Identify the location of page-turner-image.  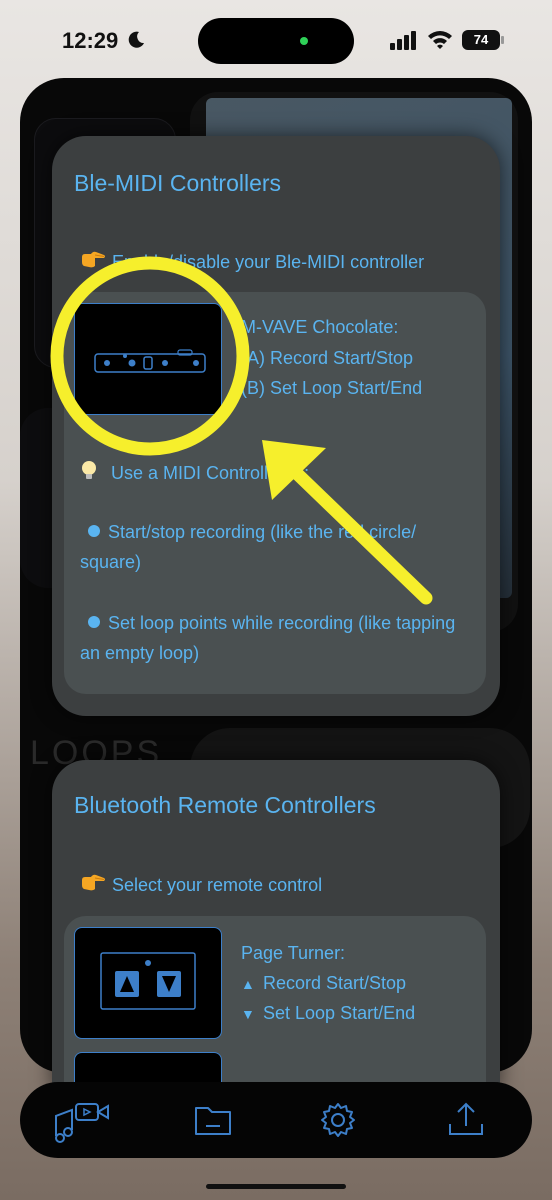
(148, 983).